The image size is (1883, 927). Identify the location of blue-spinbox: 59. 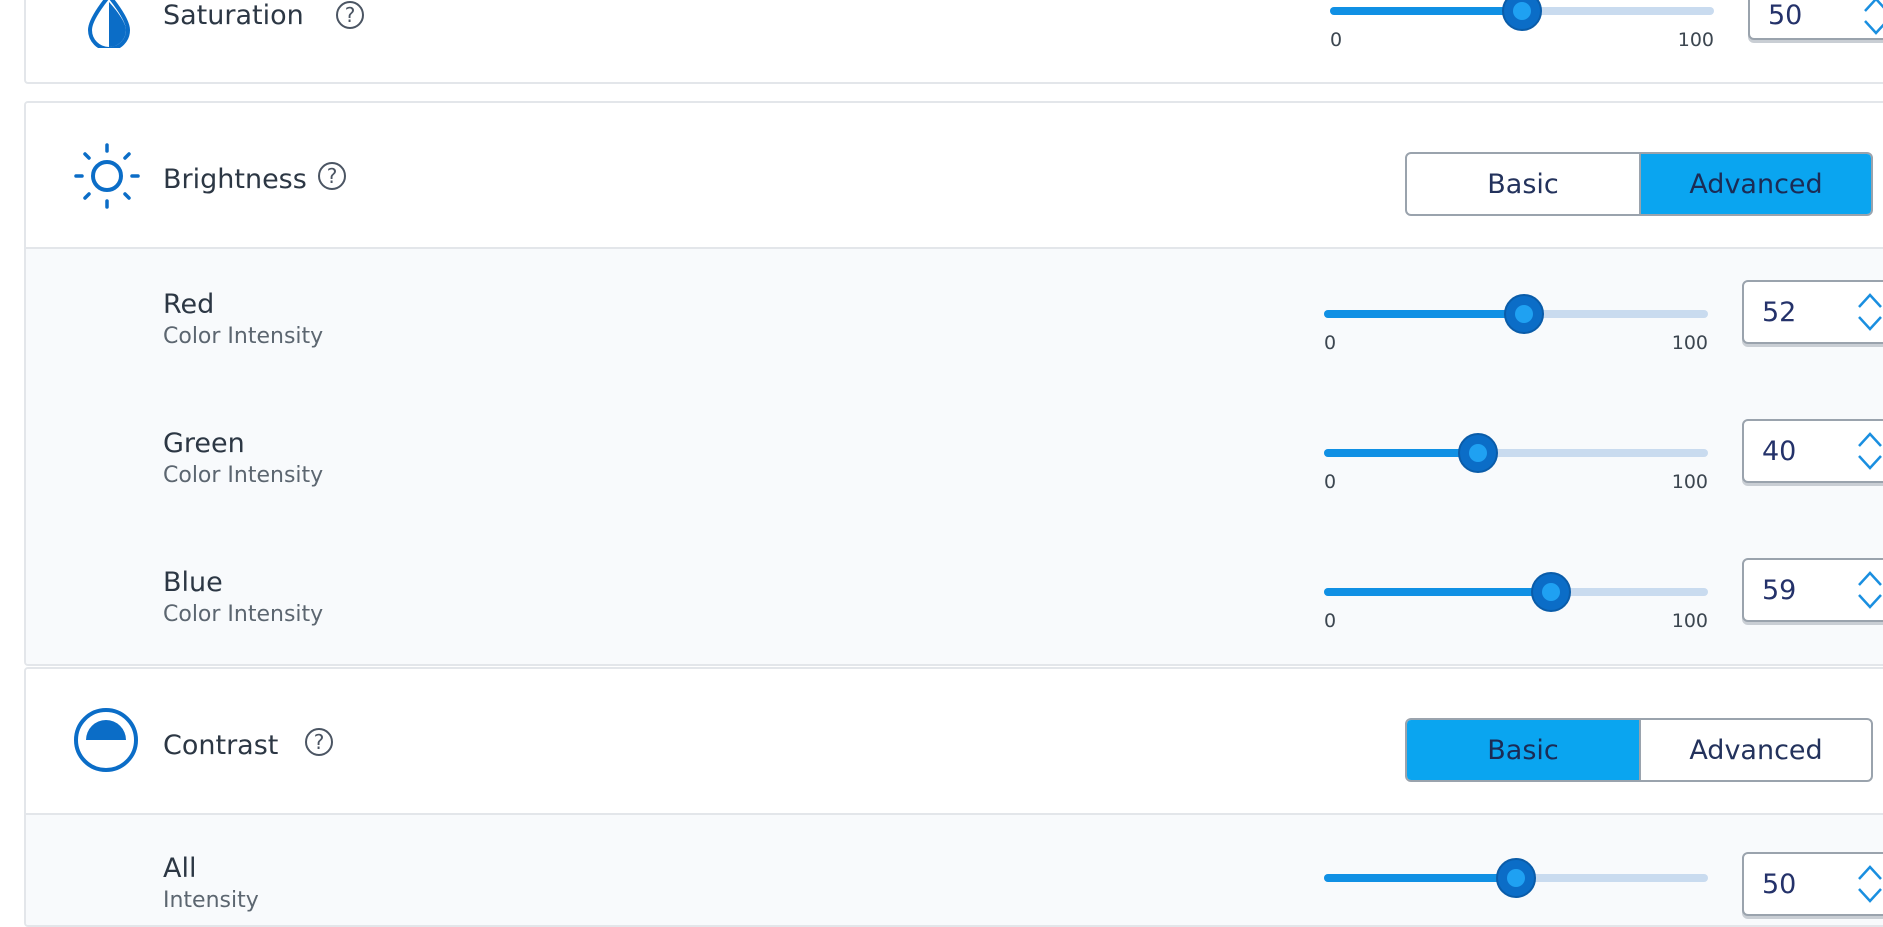
(1812, 590).